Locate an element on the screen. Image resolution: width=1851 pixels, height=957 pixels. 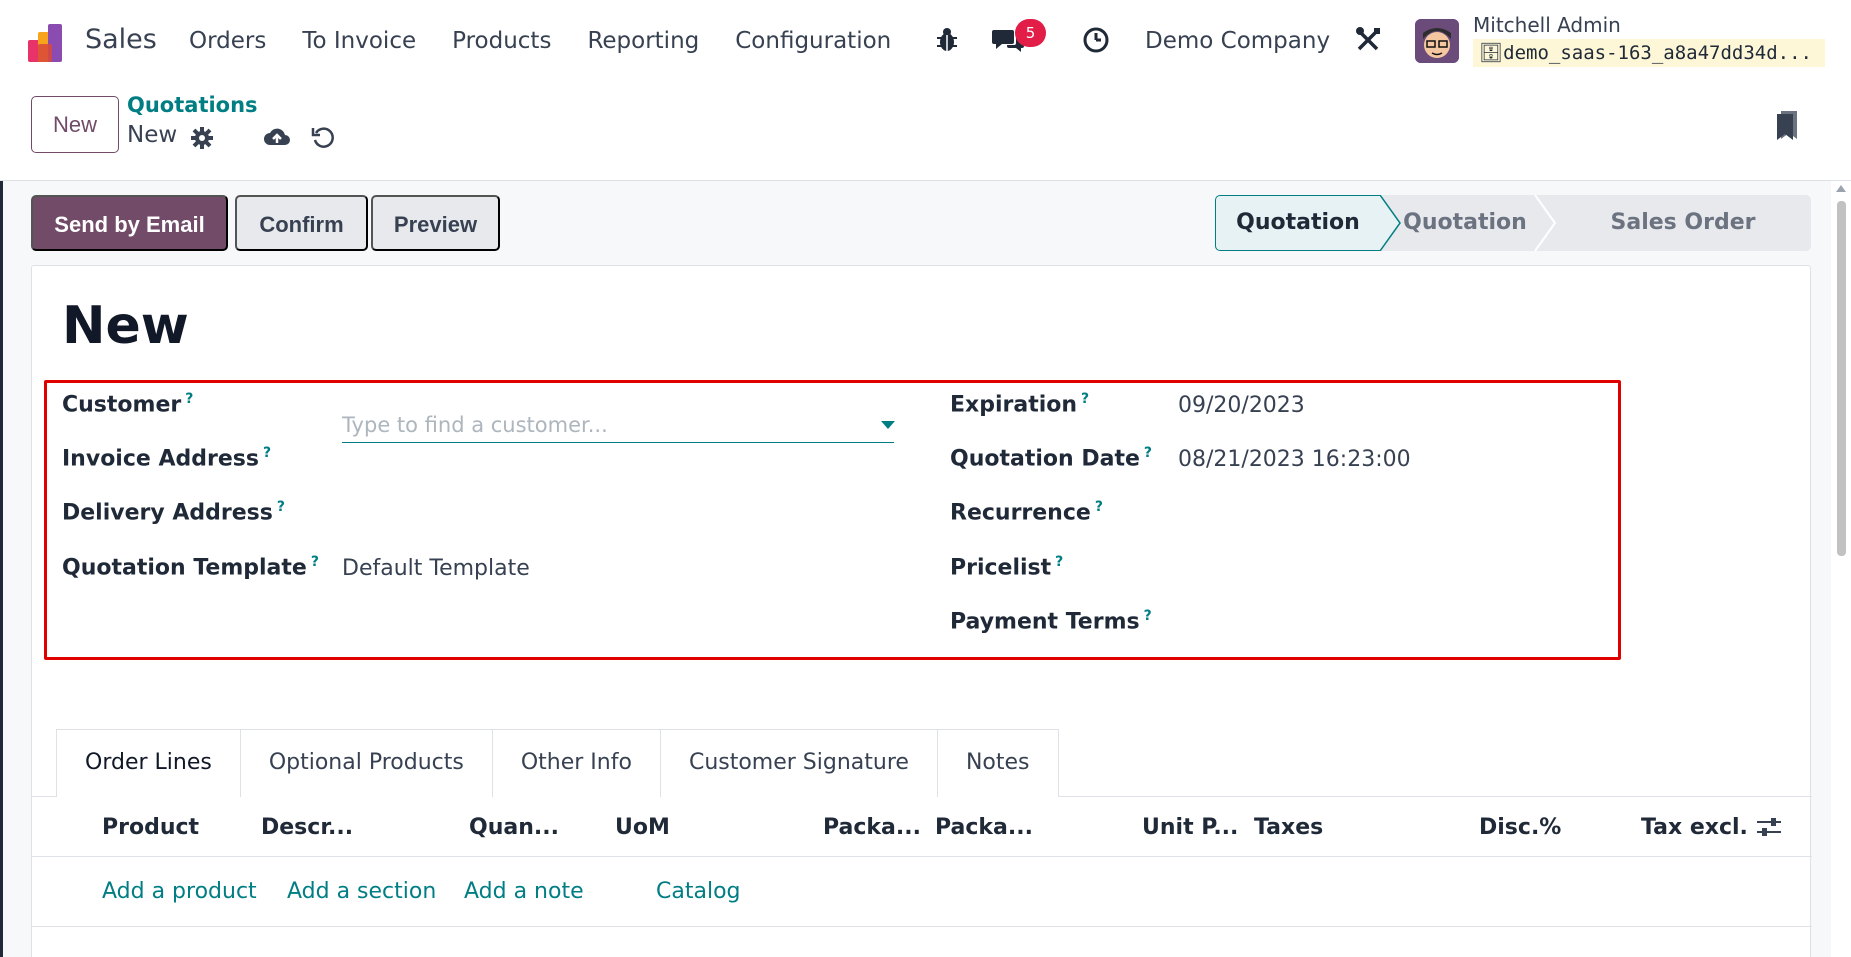
avatar is located at coordinates (1437, 41).